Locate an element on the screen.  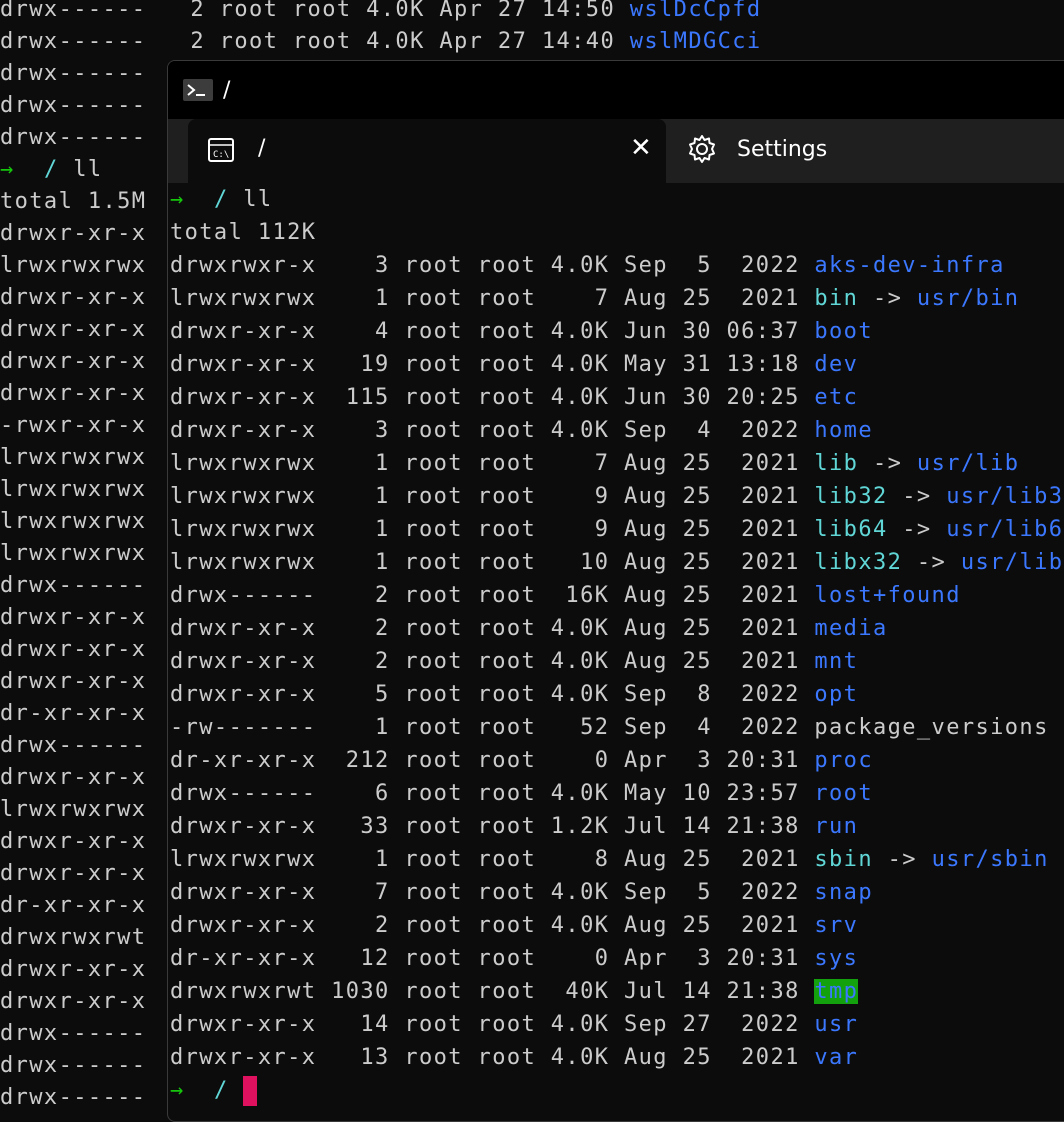
prompt-line: → / ll is located at coordinates (617, 199).